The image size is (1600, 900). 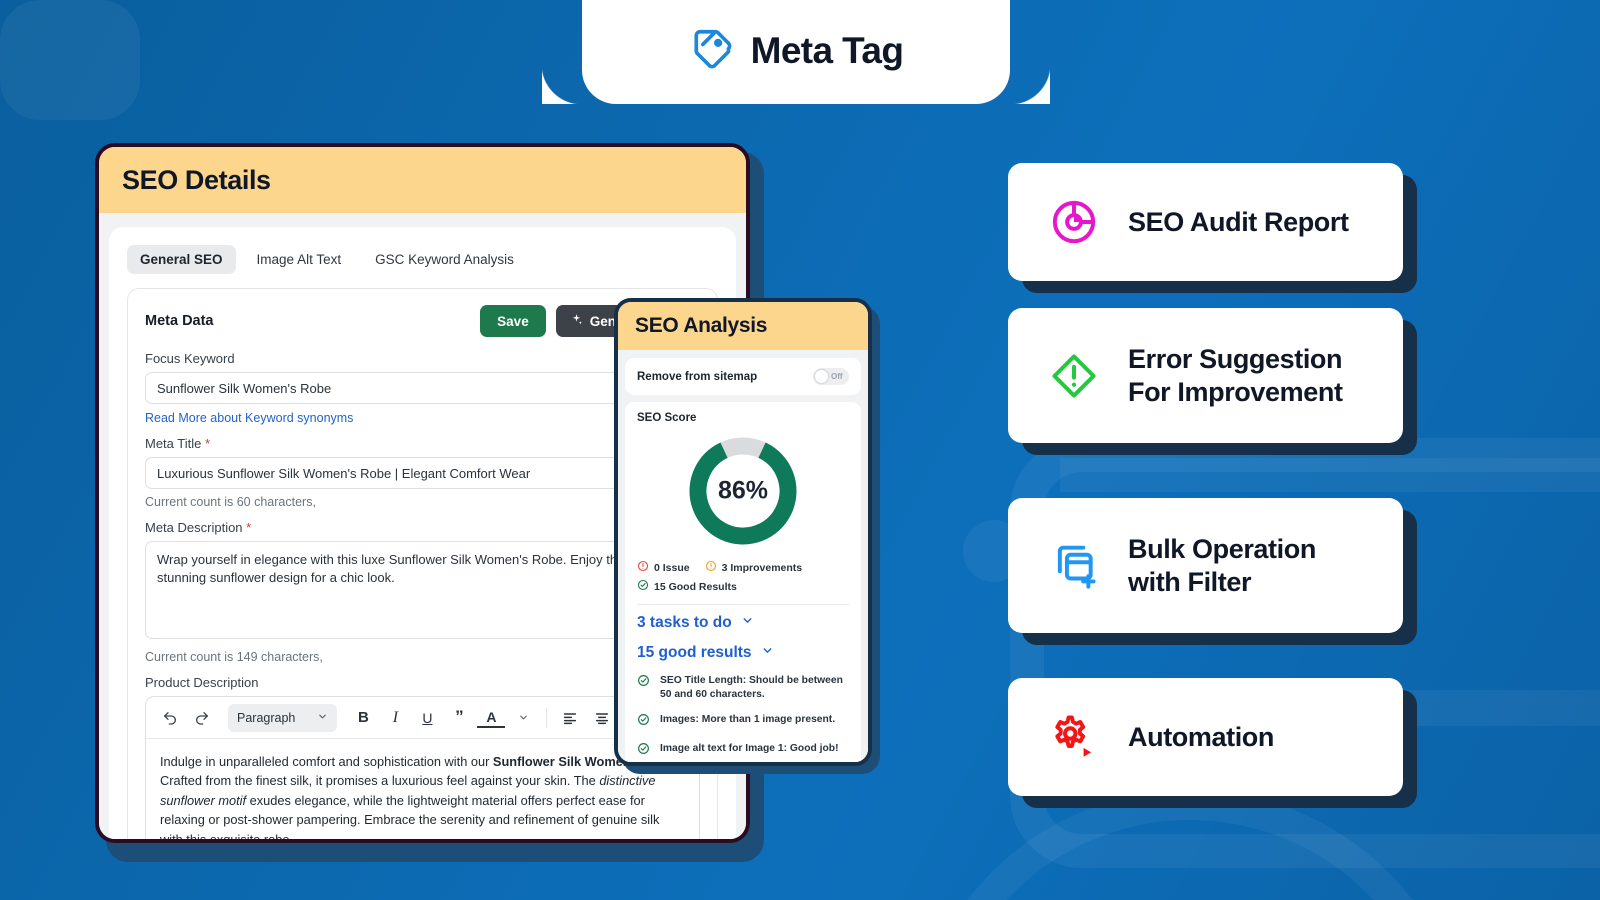 I want to click on seo-stat-row-1: 0 Issue 3 Improvements, so click(x=743, y=567).